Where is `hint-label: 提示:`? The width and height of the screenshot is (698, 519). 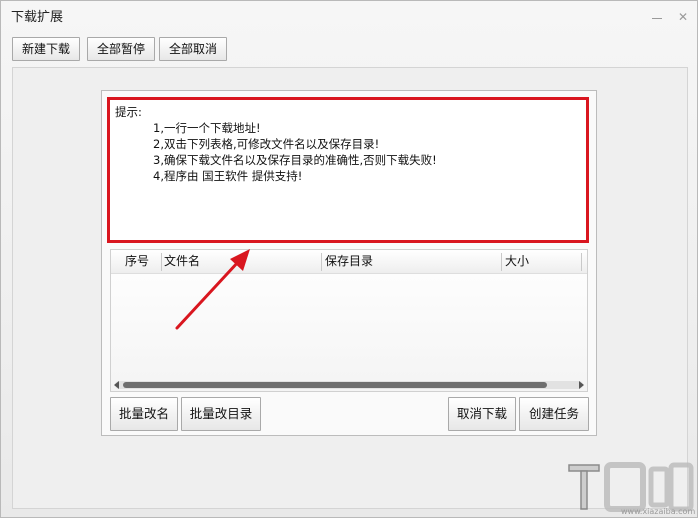 hint-label: 提示: is located at coordinates (128, 112).